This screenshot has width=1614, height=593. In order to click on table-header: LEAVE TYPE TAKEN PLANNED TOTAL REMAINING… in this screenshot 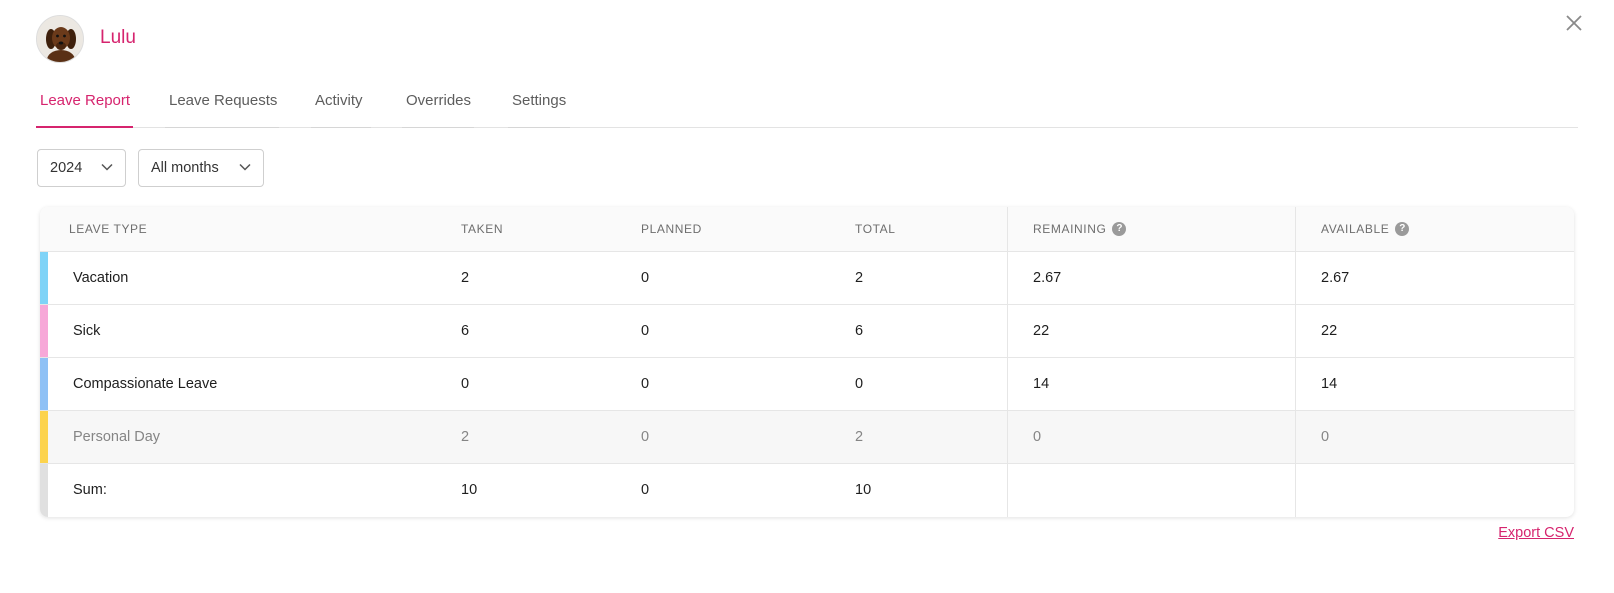, I will do `click(807, 229)`.